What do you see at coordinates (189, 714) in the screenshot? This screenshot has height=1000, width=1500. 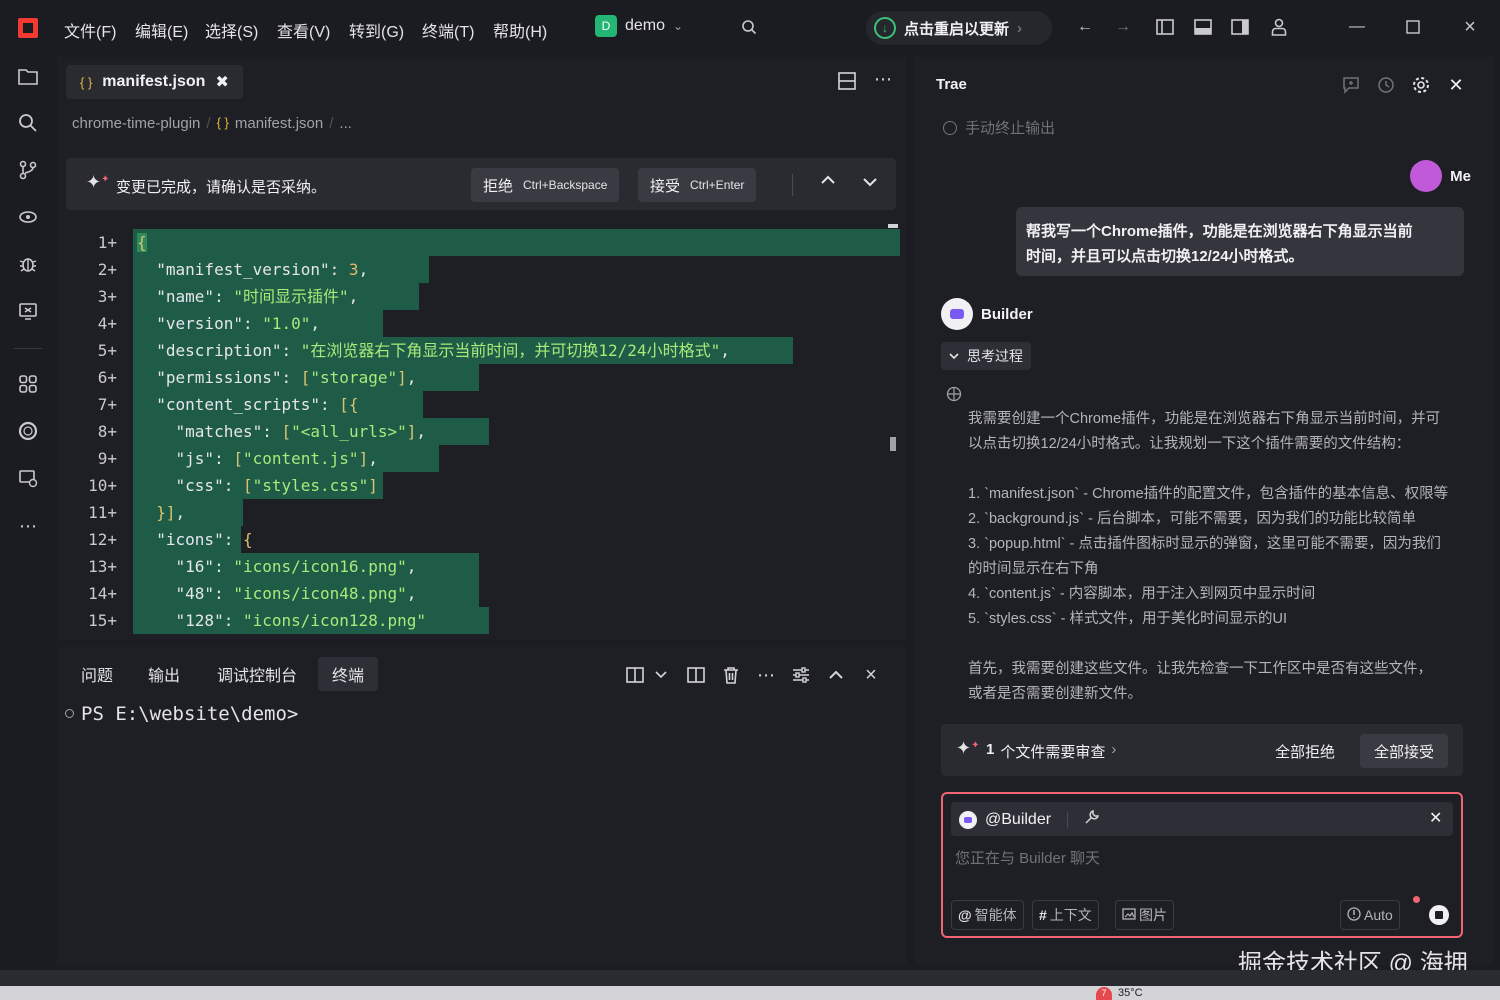 I see `terminal-prompt: PS E:\website\demo>` at bounding box center [189, 714].